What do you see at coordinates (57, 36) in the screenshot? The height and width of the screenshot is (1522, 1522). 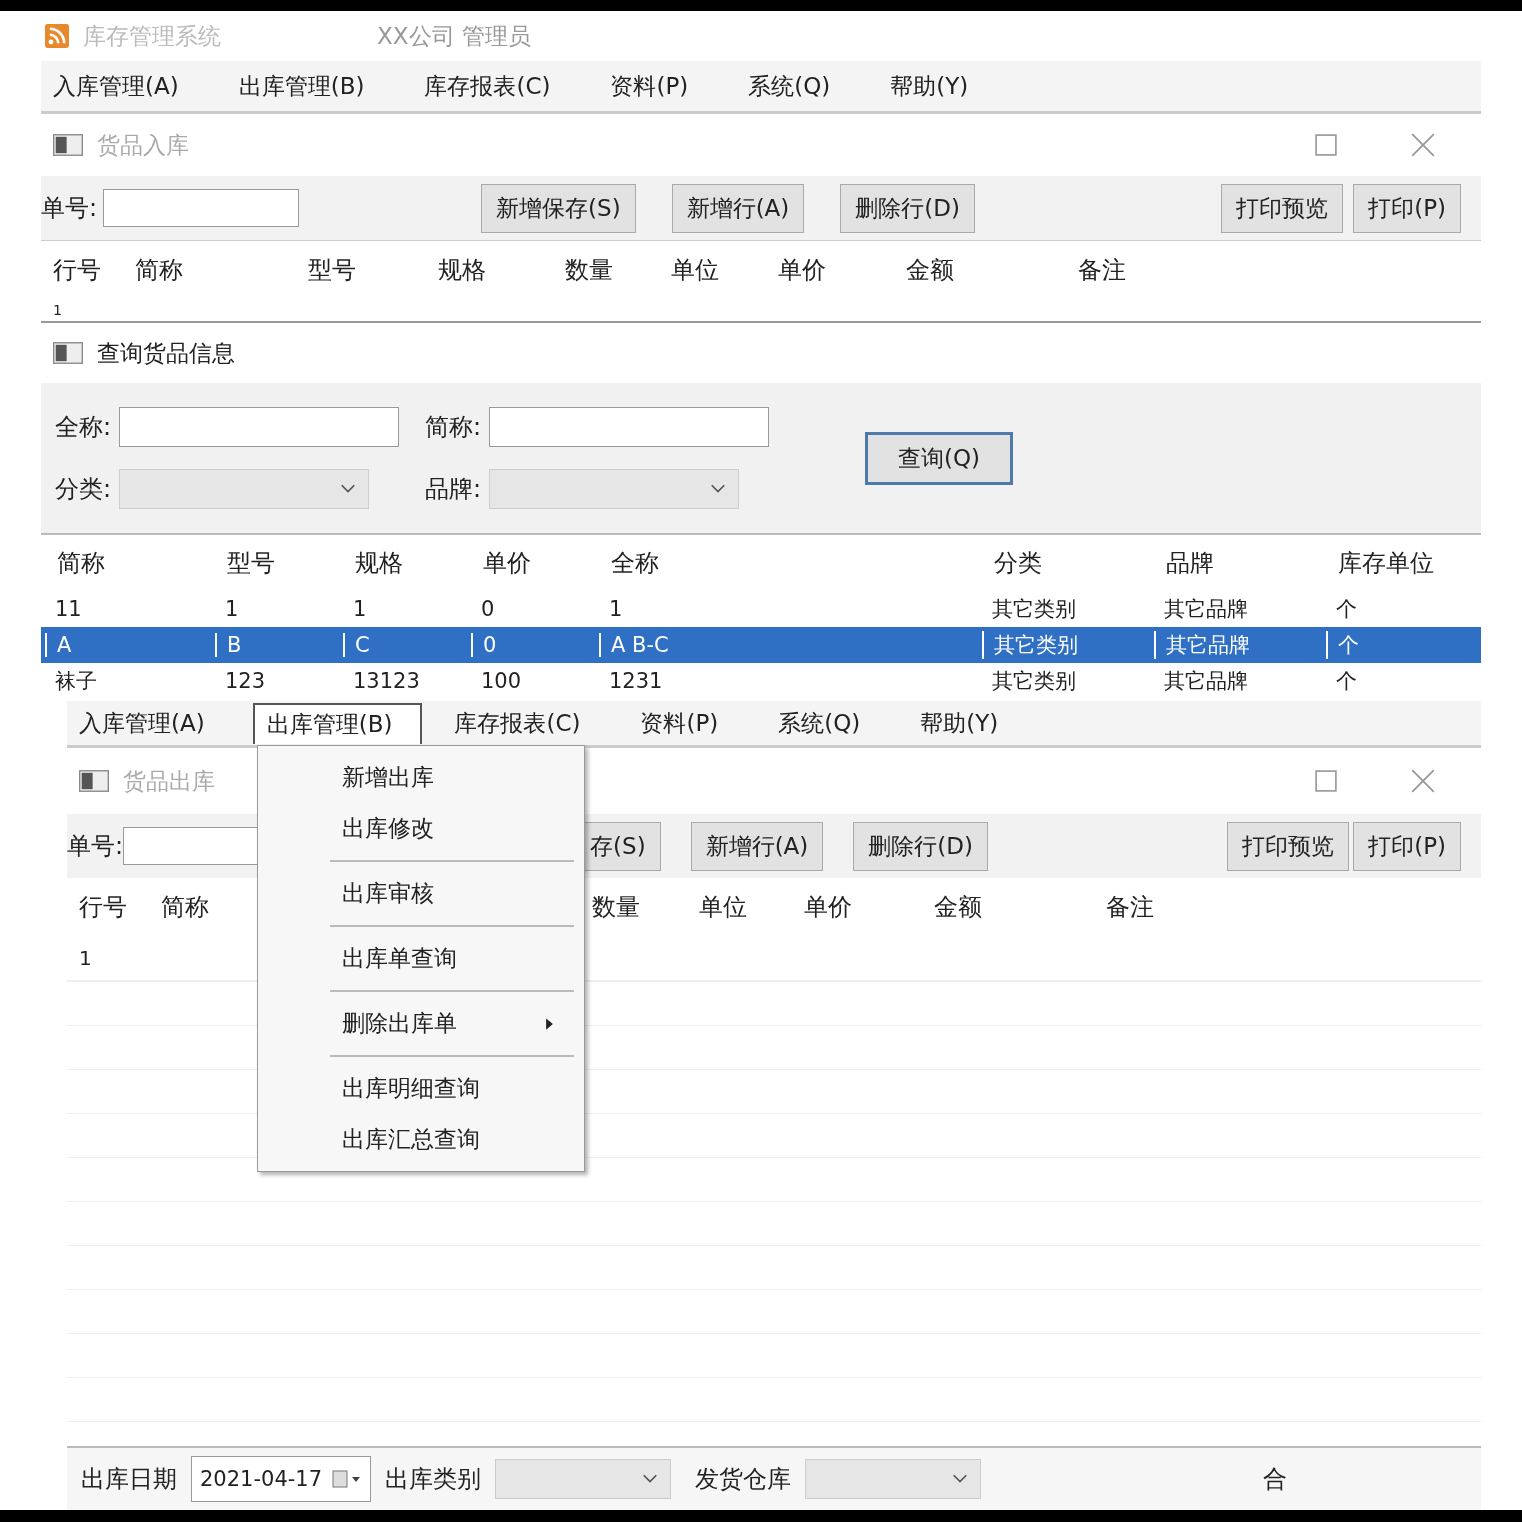 I see `app-icon` at bounding box center [57, 36].